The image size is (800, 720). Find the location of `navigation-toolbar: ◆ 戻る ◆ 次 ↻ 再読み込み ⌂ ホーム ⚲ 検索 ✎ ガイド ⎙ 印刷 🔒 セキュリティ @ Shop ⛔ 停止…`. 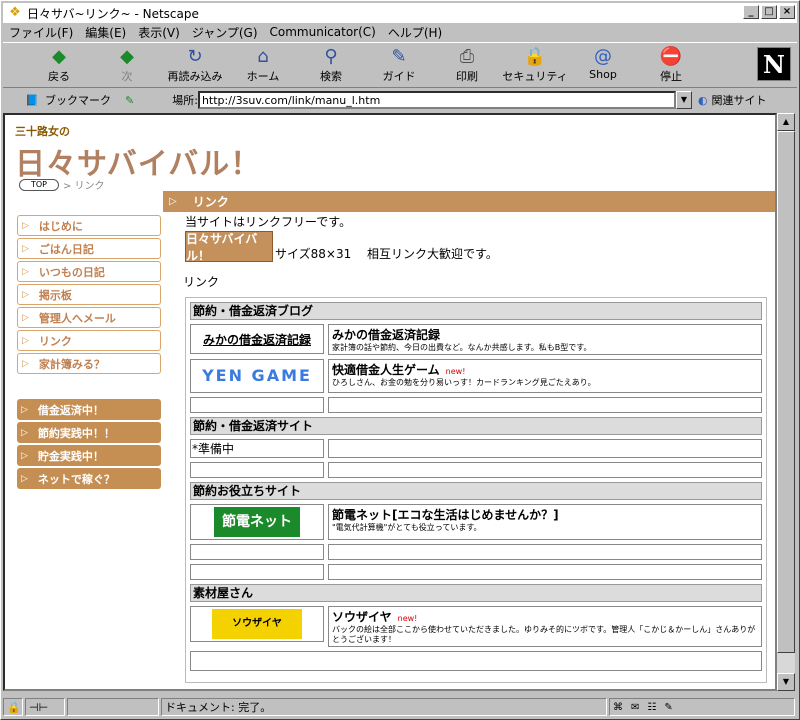

navigation-toolbar: ◆ 戻る ◆ 次 ↻ 再読み込み ⌂ ホーム ⚲ 検索 ✎ ガイド ⎙ 印刷 🔒 セキュリティ @ Shop ⛔ 停止… is located at coordinates (400, 65).